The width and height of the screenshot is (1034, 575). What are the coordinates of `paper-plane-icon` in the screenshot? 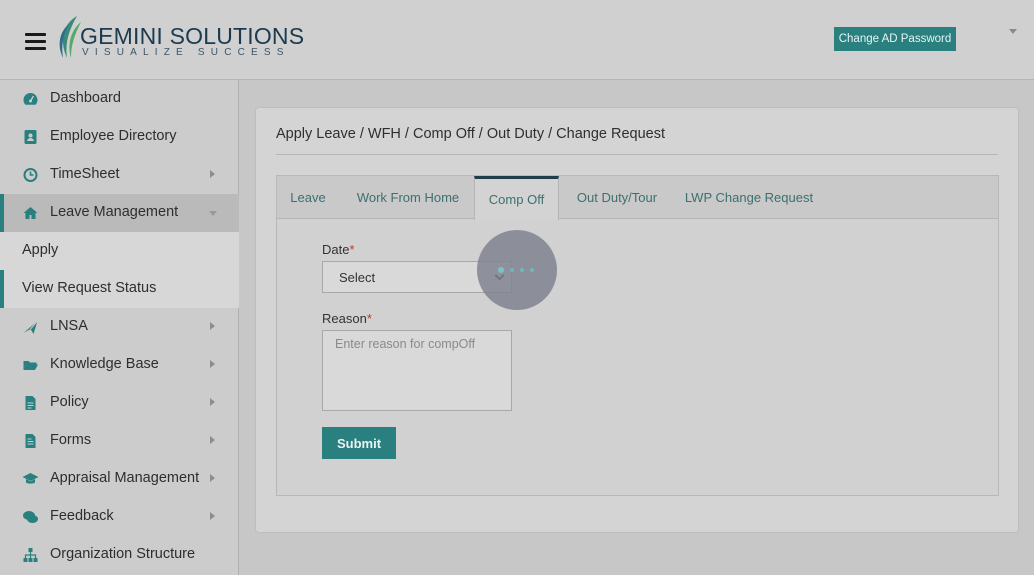 It's located at (30, 327).